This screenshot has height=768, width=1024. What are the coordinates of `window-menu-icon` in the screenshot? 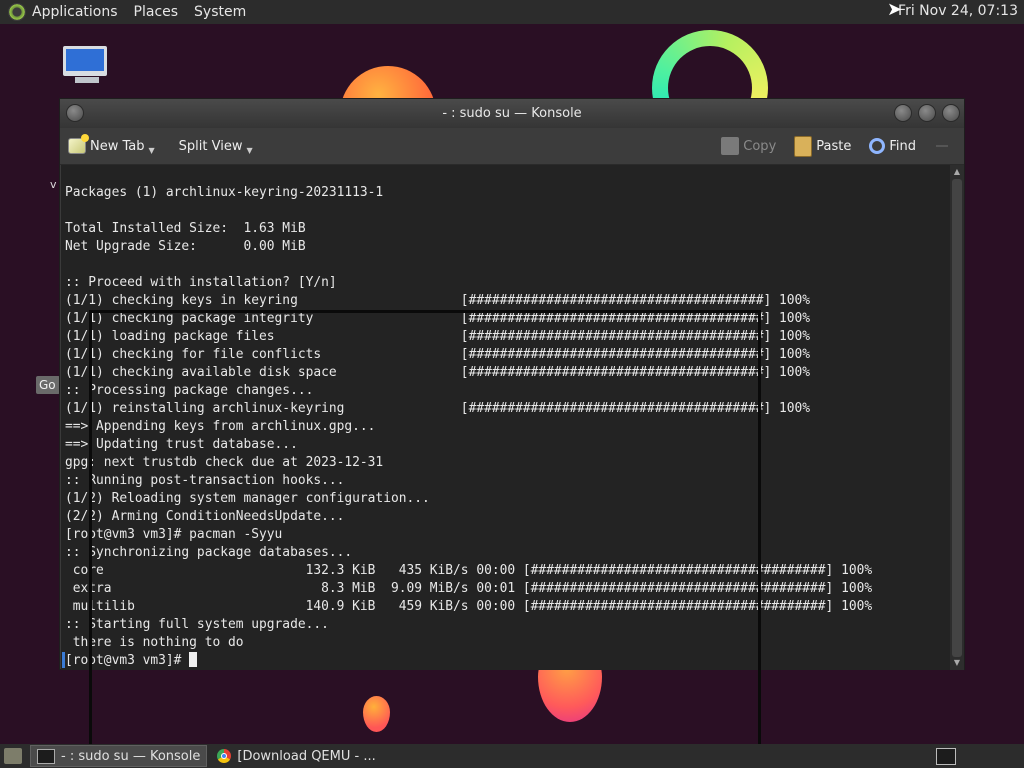 It's located at (75, 113).